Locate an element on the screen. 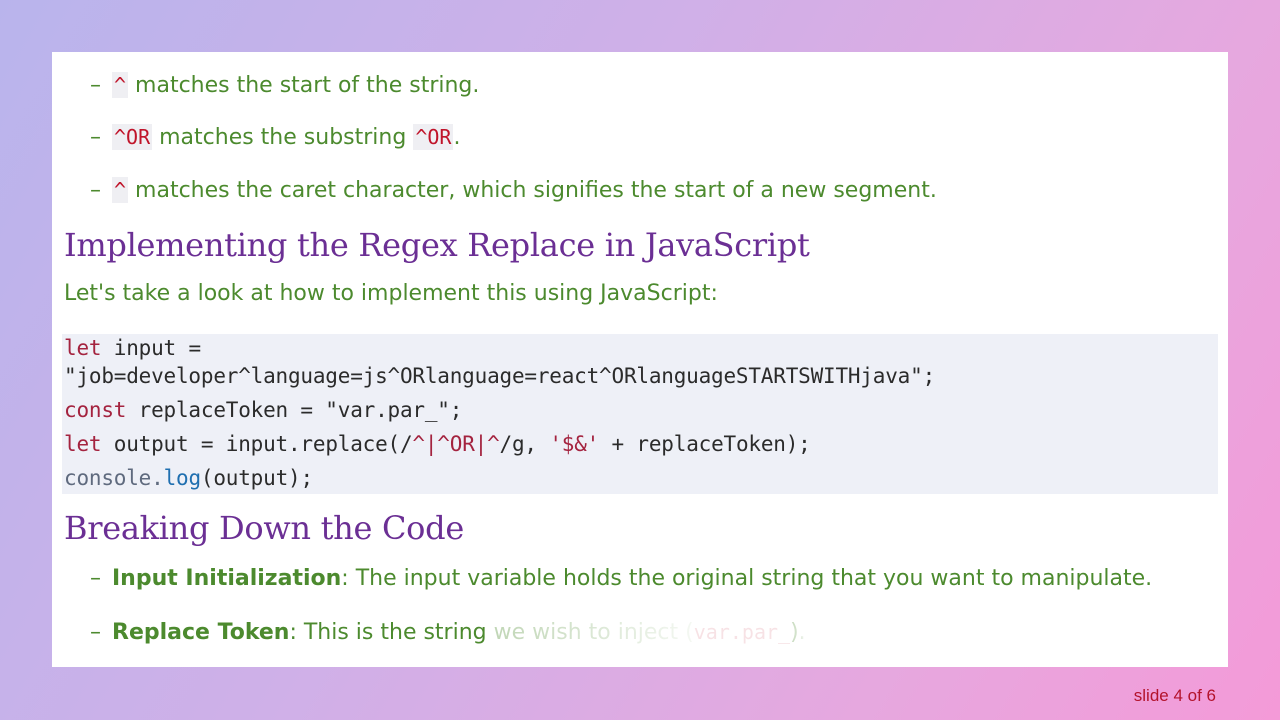  code-line-2: const replaceToken = "var.par_"; is located at coordinates (263, 410).